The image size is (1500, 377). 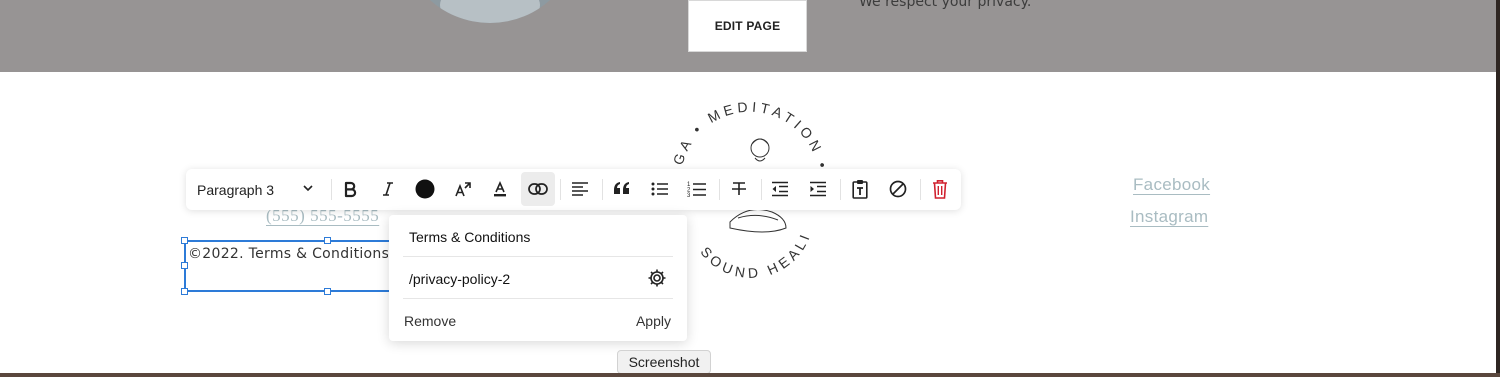 I want to click on instagram-link: Instagram, so click(x=1169, y=217).